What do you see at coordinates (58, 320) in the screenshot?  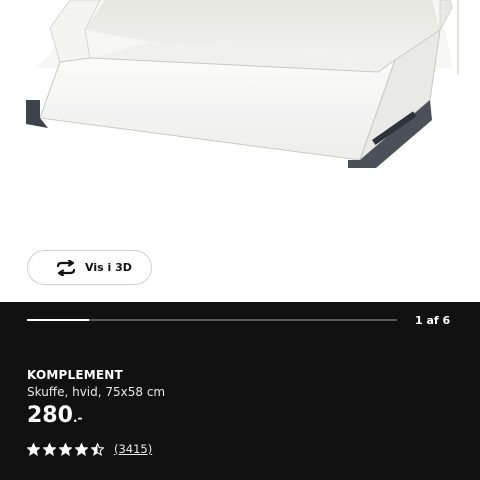 I see `gallery-progress-fill` at bounding box center [58, 320].